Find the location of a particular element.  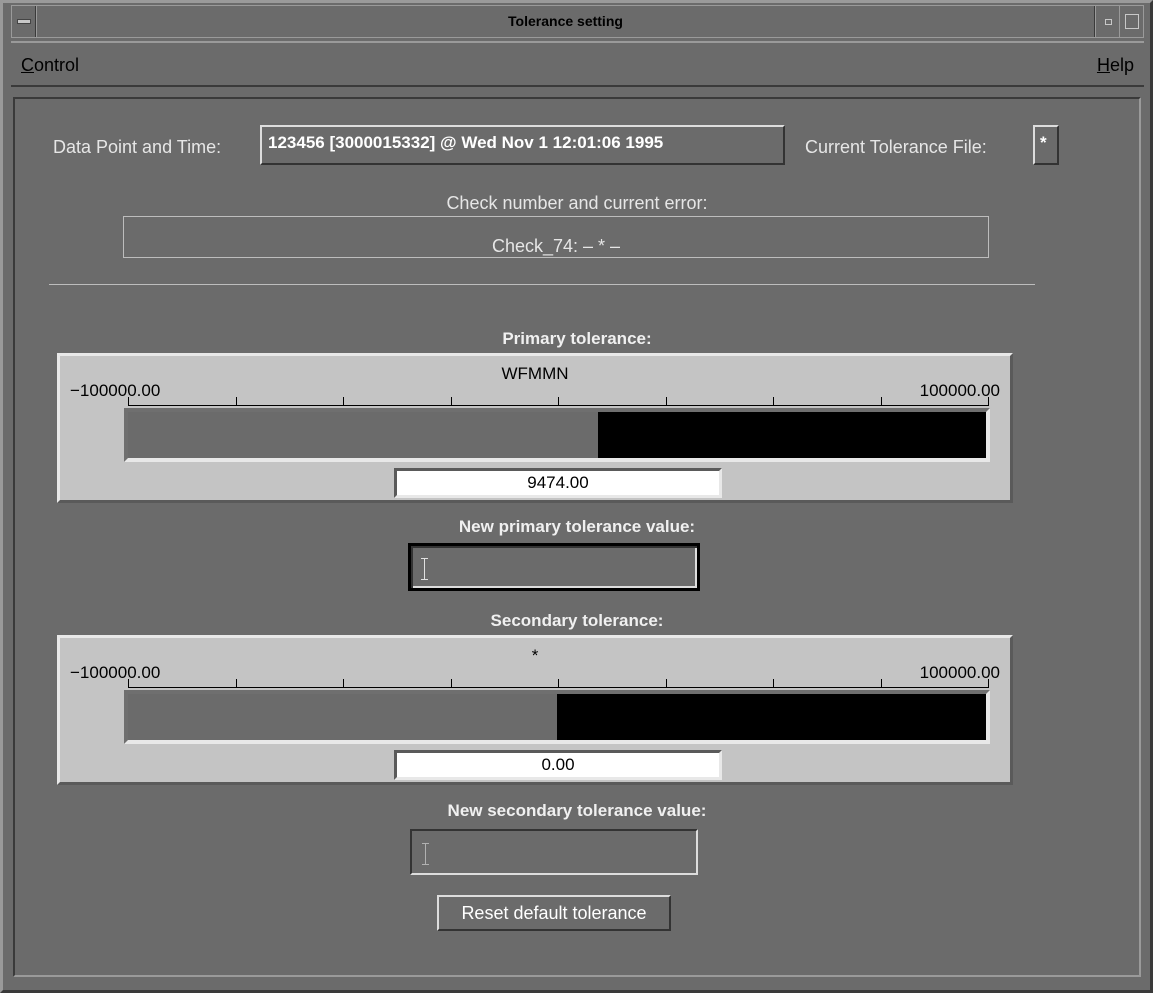

primary-scale-ticks is located at coordinates (558, 400).